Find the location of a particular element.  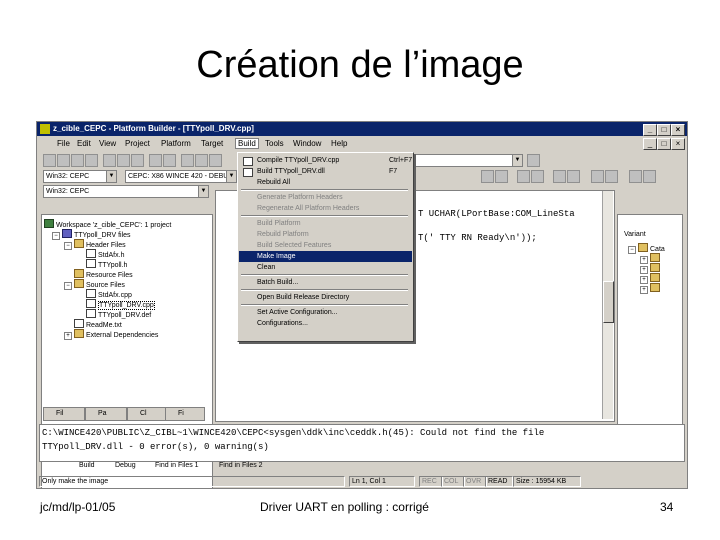

menu-item-build-selected: Build Selected Features is located at coordinates (325, 245).